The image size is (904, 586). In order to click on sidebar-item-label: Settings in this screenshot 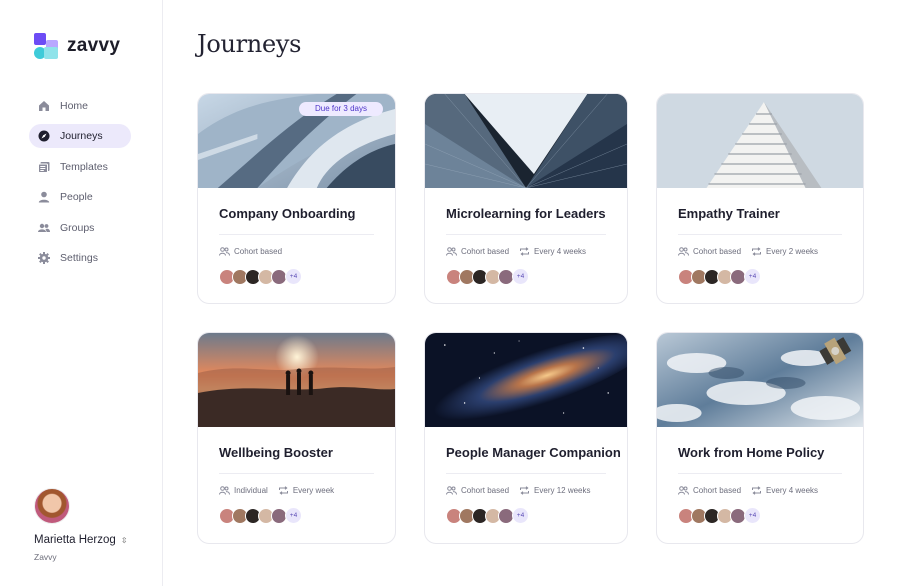, I will do `click(79, 257)`.